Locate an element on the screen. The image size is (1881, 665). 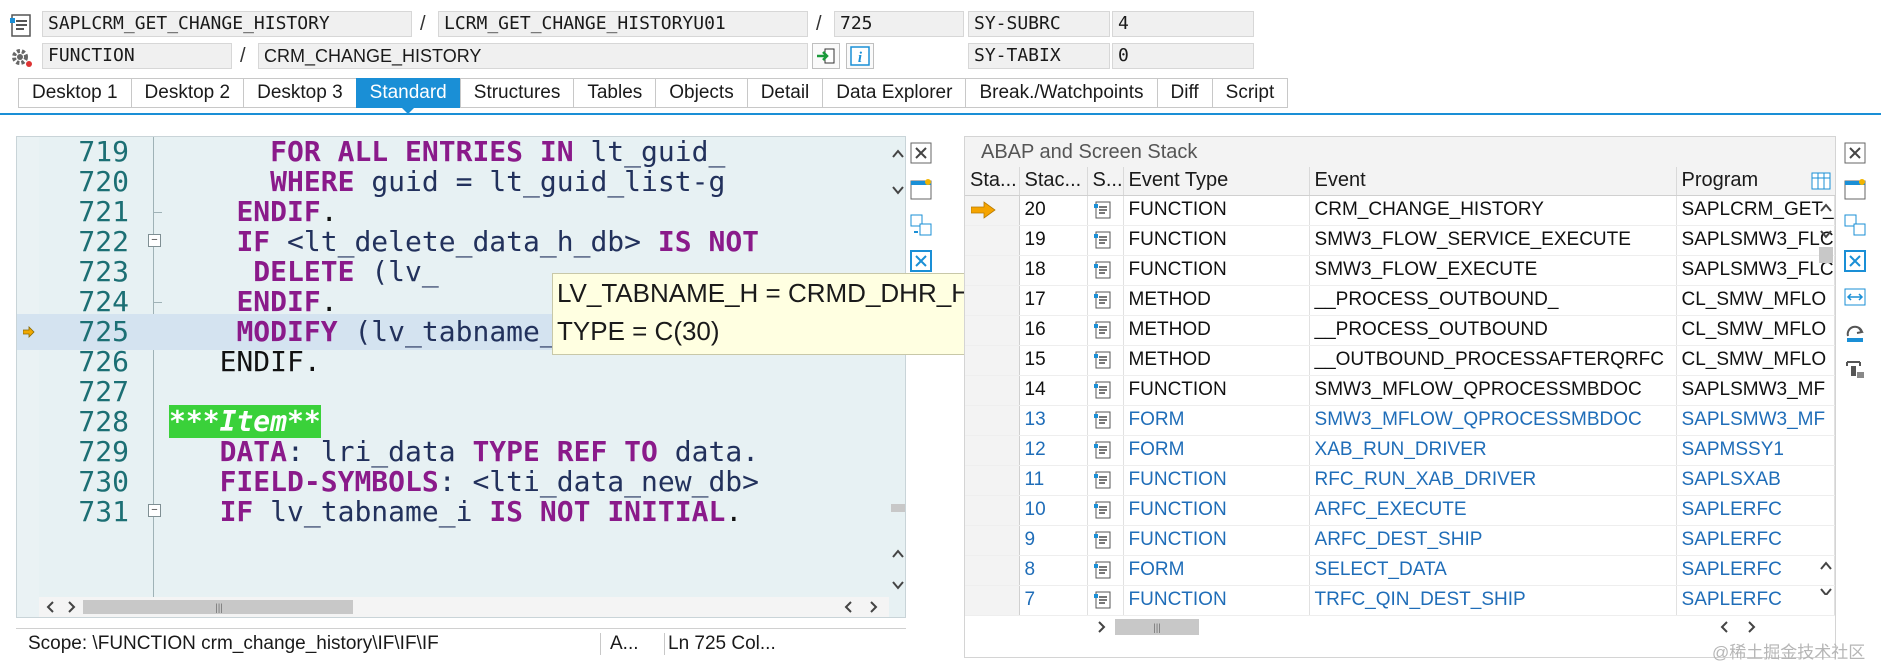
sy-subrc-value: 4 is located at coordinates (1183, 24).